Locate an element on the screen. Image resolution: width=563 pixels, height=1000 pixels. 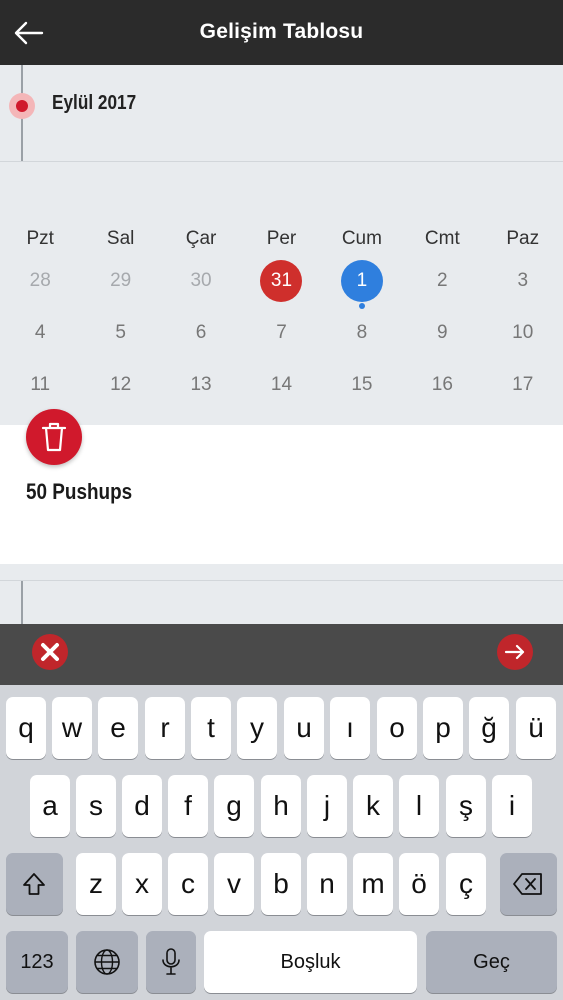
divider is located at coordinates (281, 580).